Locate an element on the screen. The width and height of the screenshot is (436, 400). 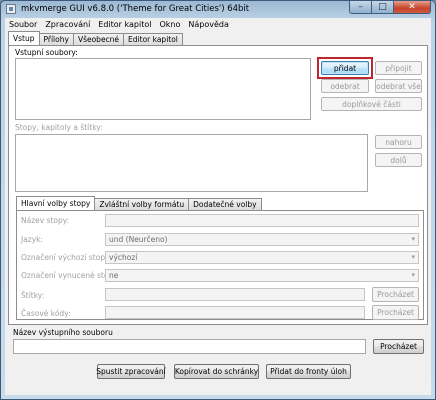
move-down-button: dolů is located at coordinates (398, 160).